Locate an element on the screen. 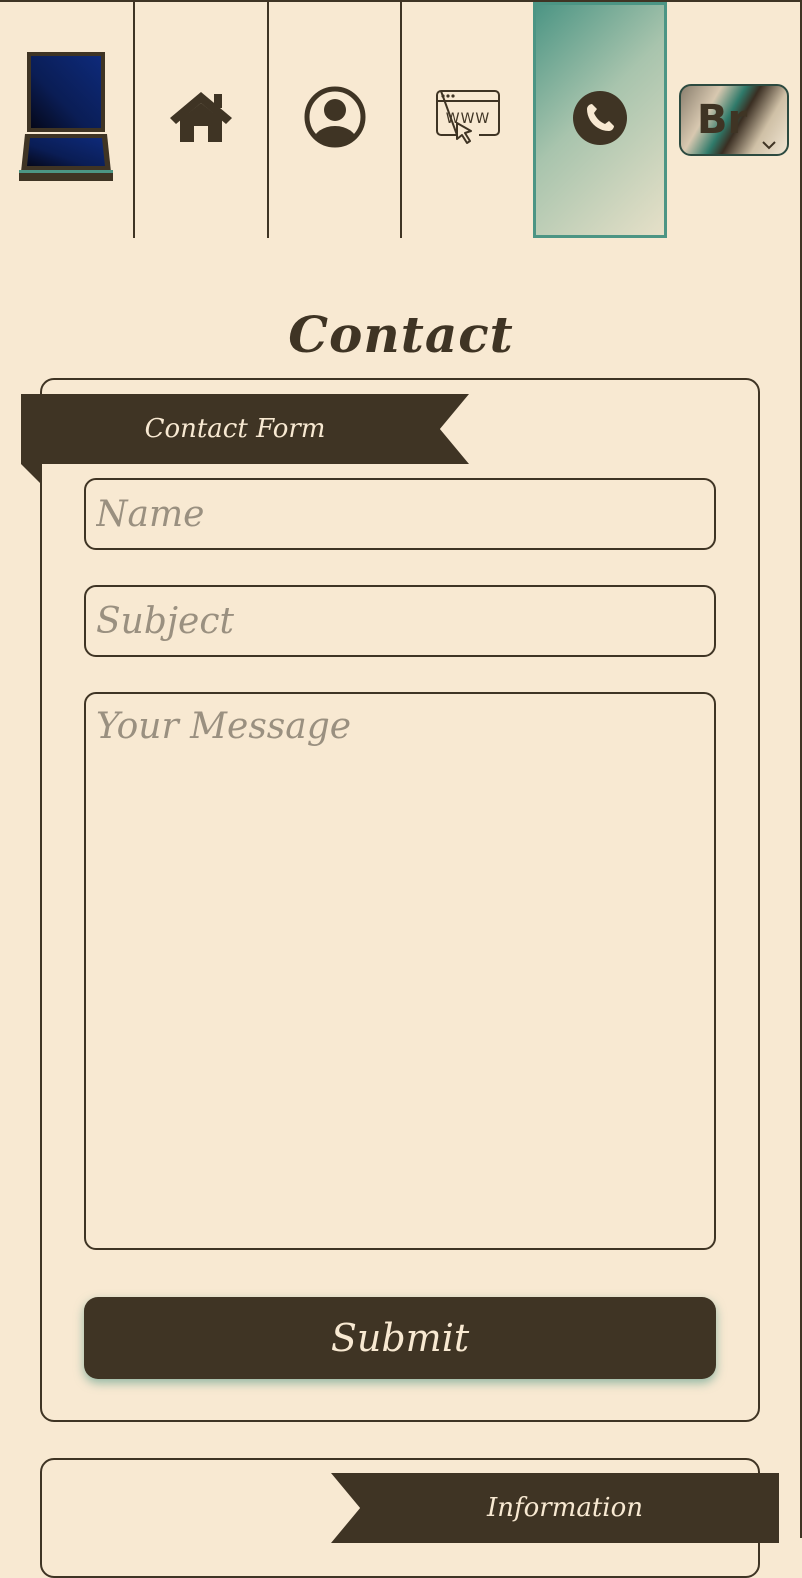 This screenshot has height=1578, width=802. nav-home is located at coordinates (201, 119).